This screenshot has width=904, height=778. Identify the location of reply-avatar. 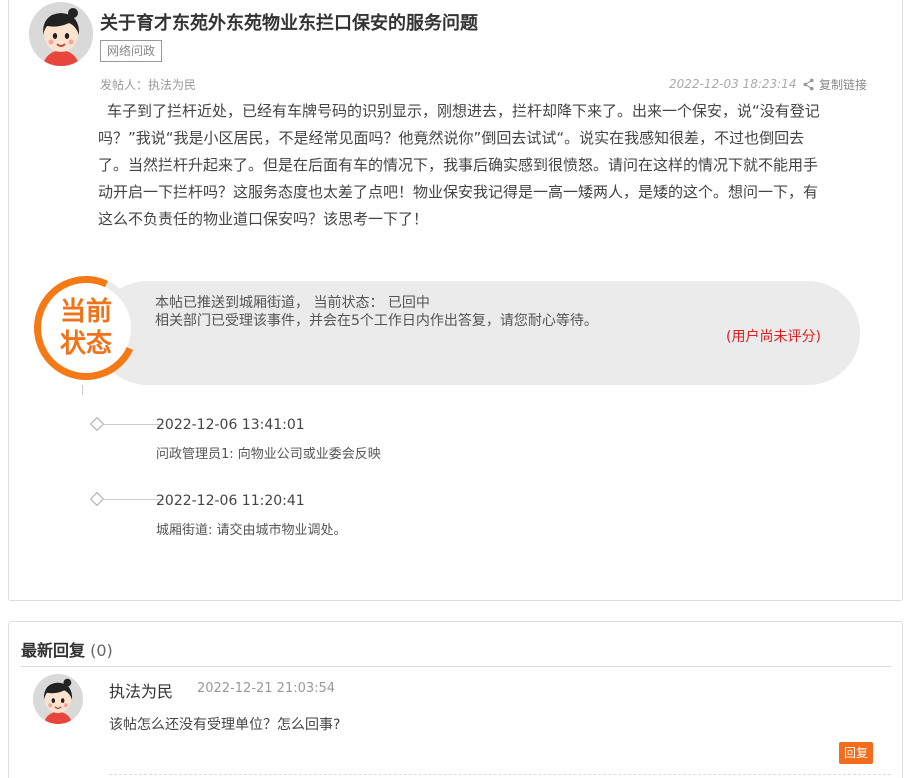
(58, 699).